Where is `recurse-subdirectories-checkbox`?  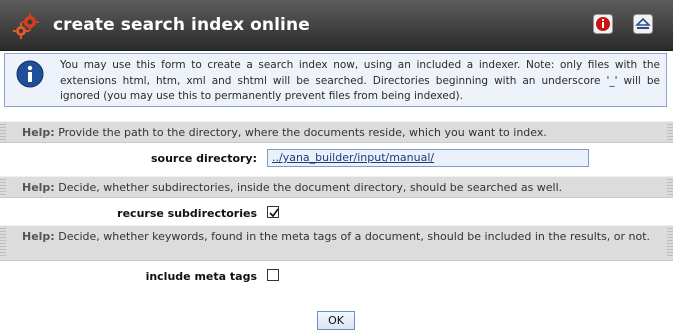 recurse-subdirectories-checkbox is located at coordinates (273, 212).